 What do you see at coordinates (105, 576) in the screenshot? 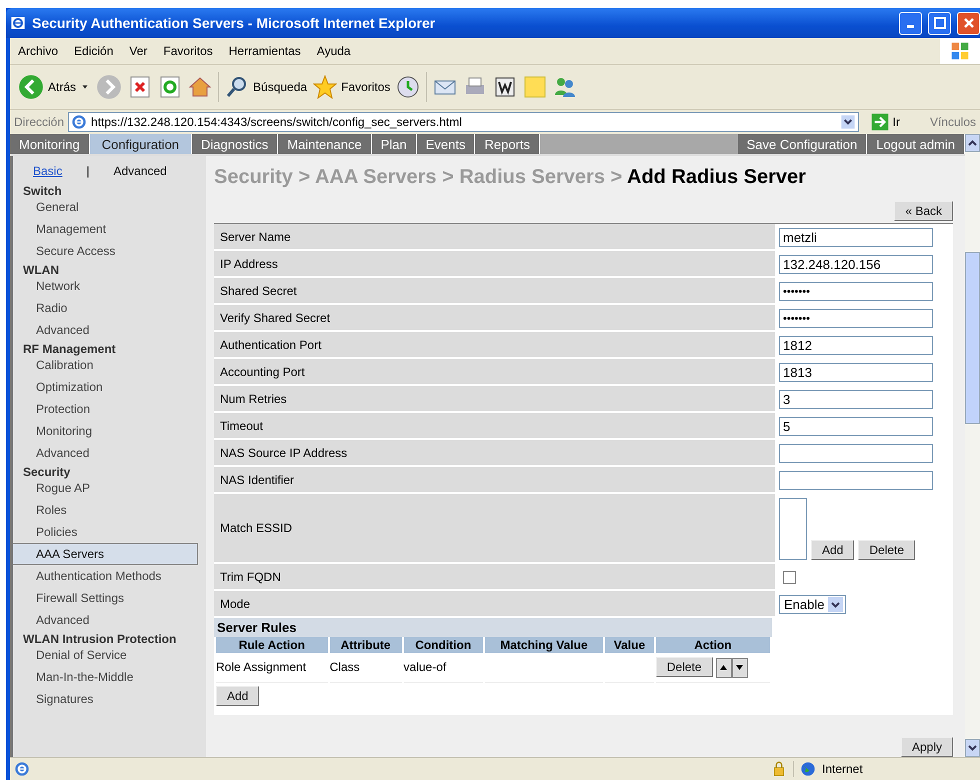
I see `sidebar-item: Authentication Methods` at bounding box center [105, 576].